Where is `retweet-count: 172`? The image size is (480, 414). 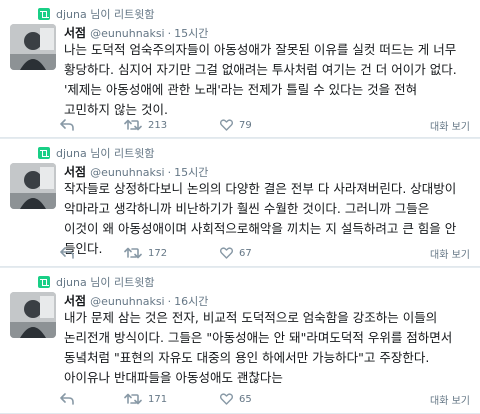
retweet-count: 172 is located at coordinates (158, 253).